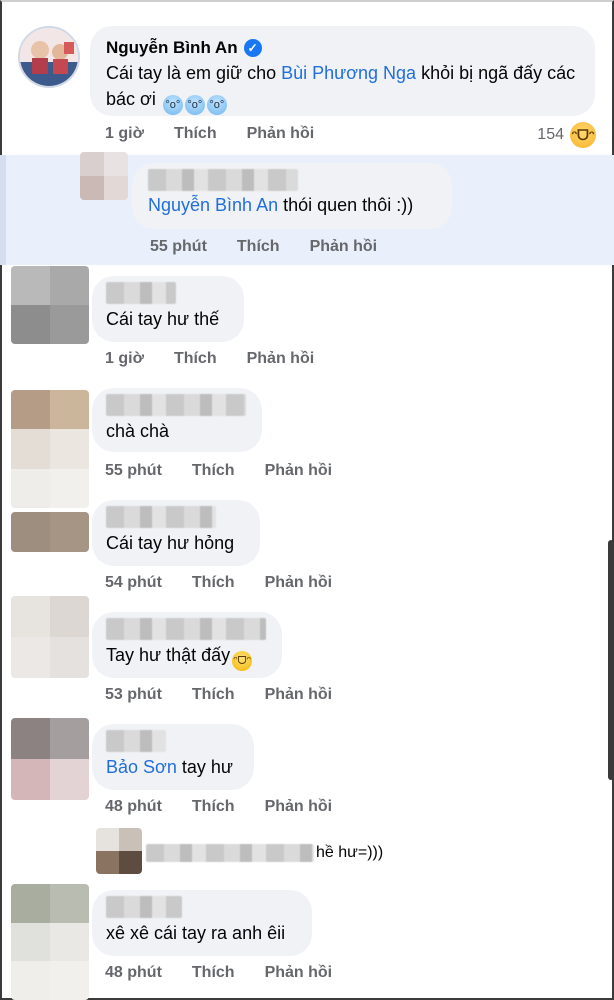 The image size is (614, 1000). I want to click on comment-bubble: Cái tay hư thế, so click(168, 309).